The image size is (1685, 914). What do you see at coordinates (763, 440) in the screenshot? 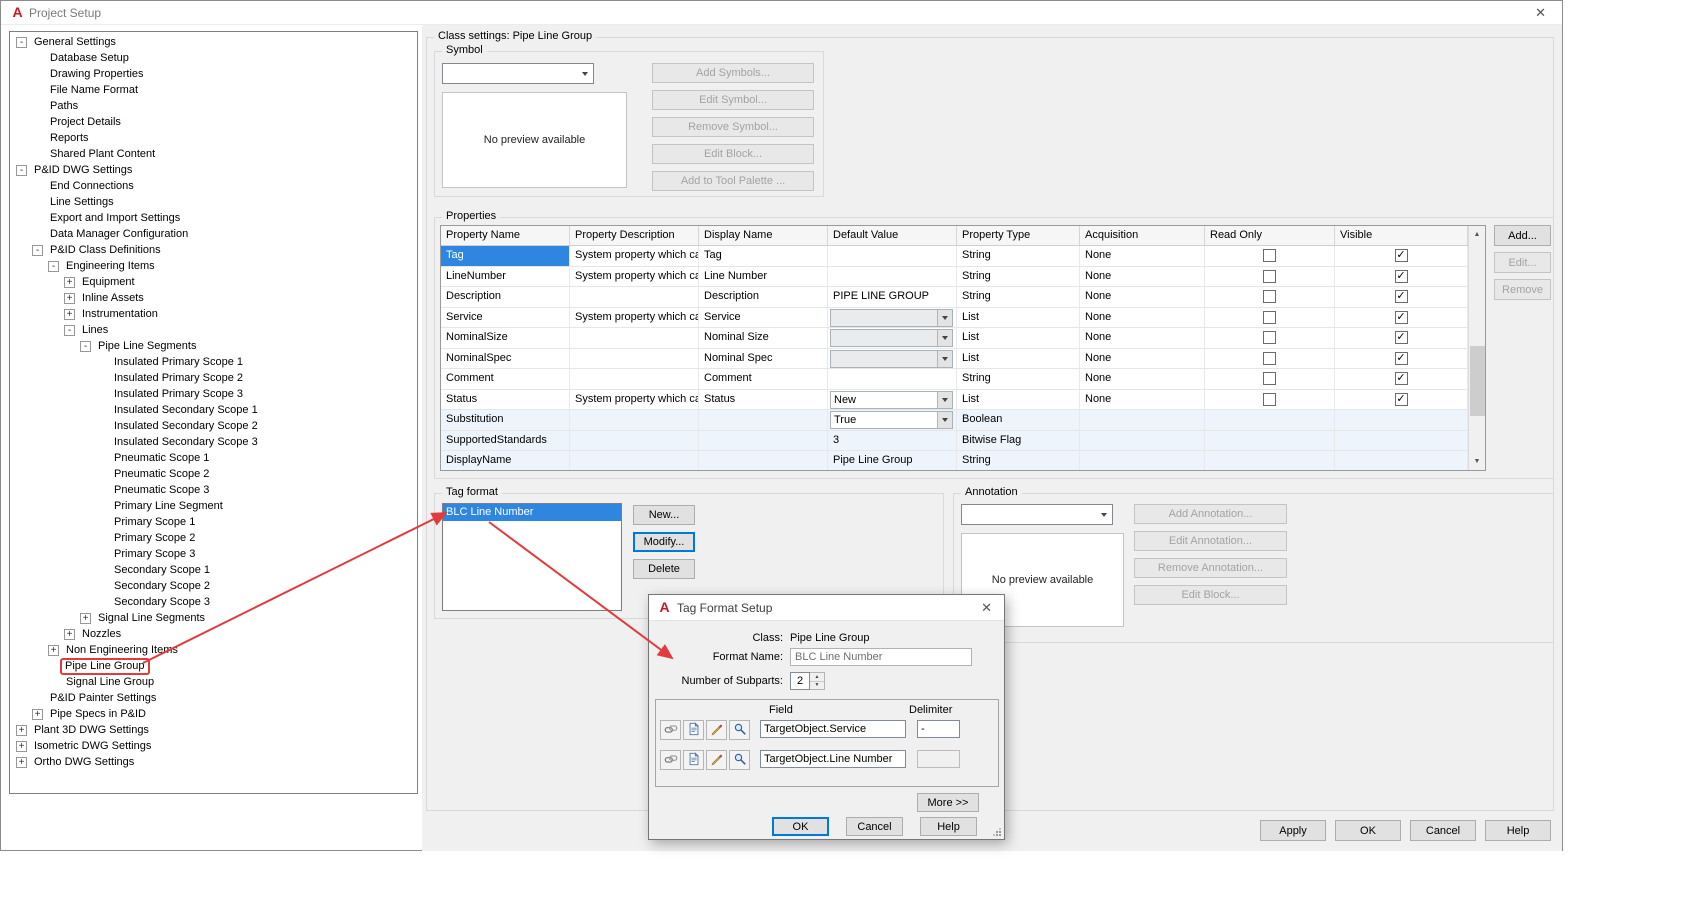
I see `cell-display-name` at bounding box center [763, 440].